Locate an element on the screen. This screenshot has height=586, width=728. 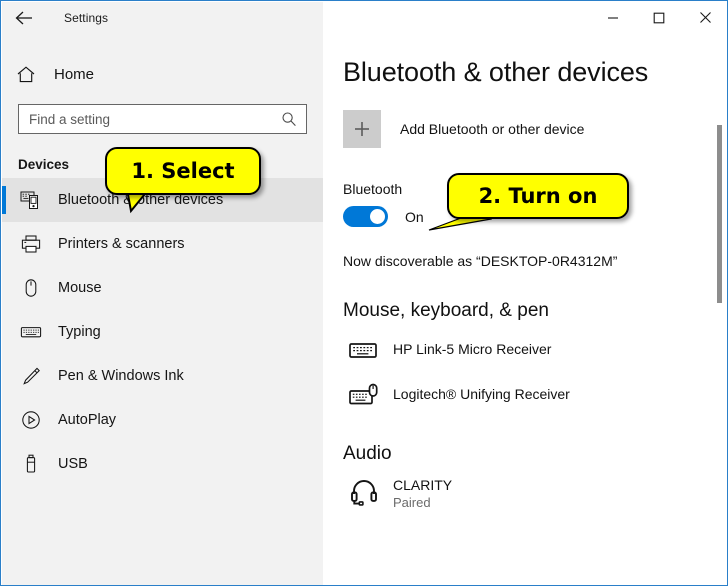
search-input is located at coordinates (150, 119).